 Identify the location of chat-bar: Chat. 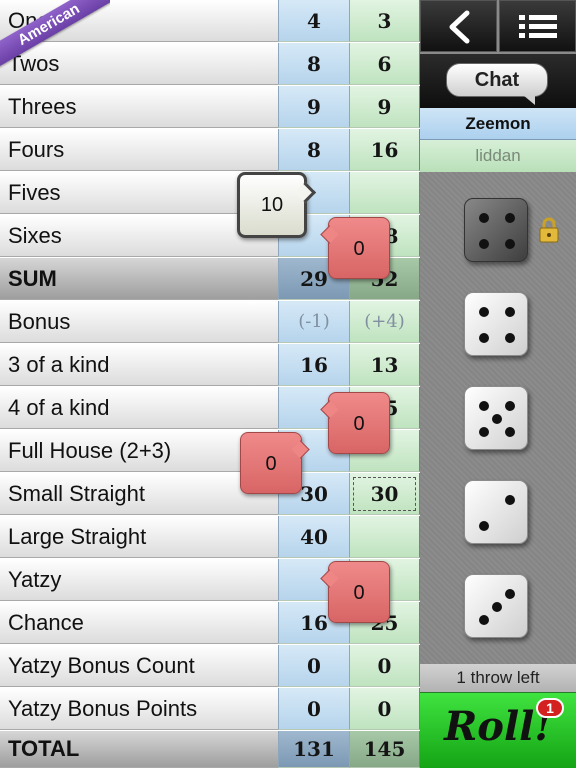
(498, 81).